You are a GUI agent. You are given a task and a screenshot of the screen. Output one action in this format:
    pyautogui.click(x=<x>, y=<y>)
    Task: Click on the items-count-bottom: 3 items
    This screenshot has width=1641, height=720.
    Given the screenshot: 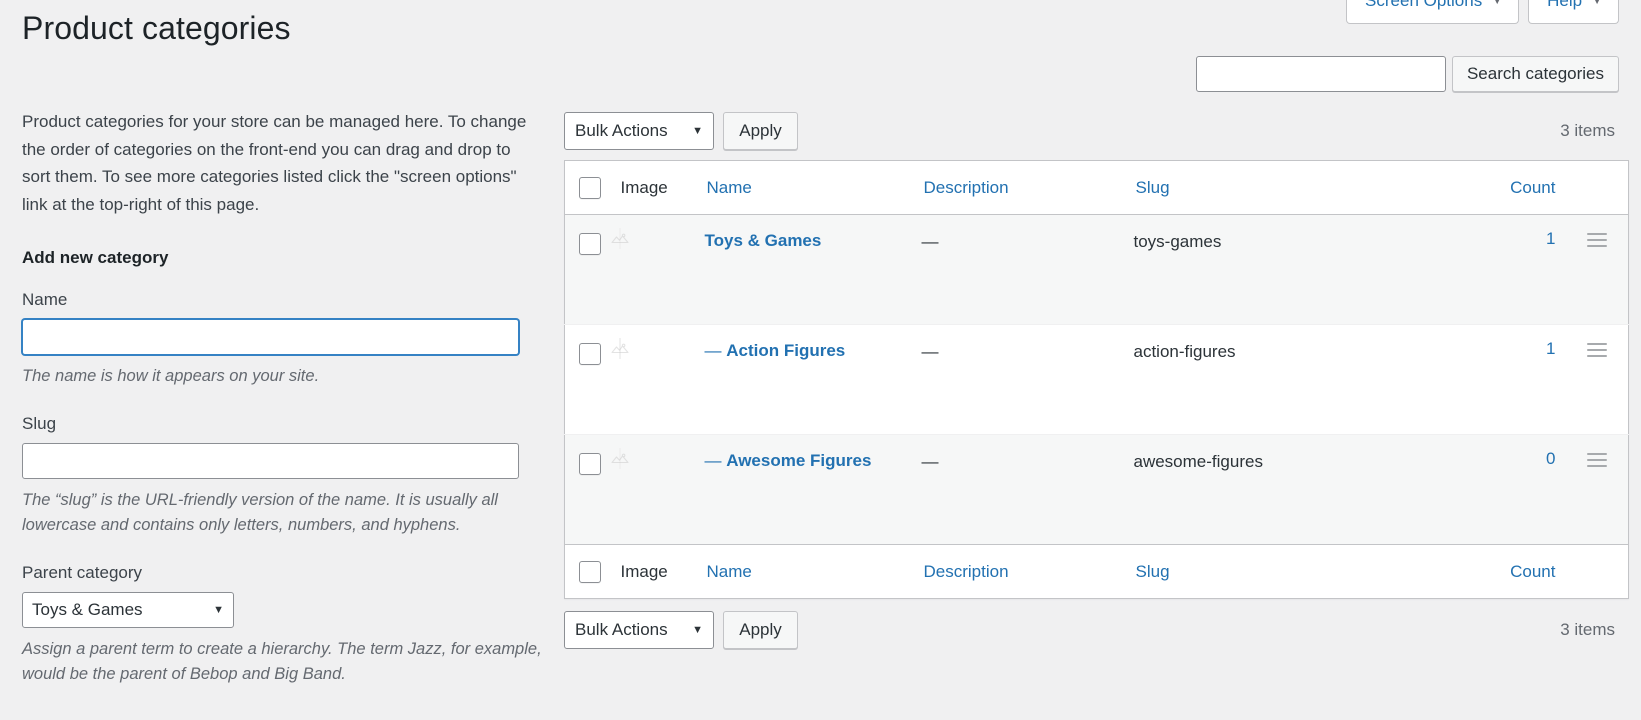 What is the action you would take?
    pyautogui.click(x=1587, y=629)
    